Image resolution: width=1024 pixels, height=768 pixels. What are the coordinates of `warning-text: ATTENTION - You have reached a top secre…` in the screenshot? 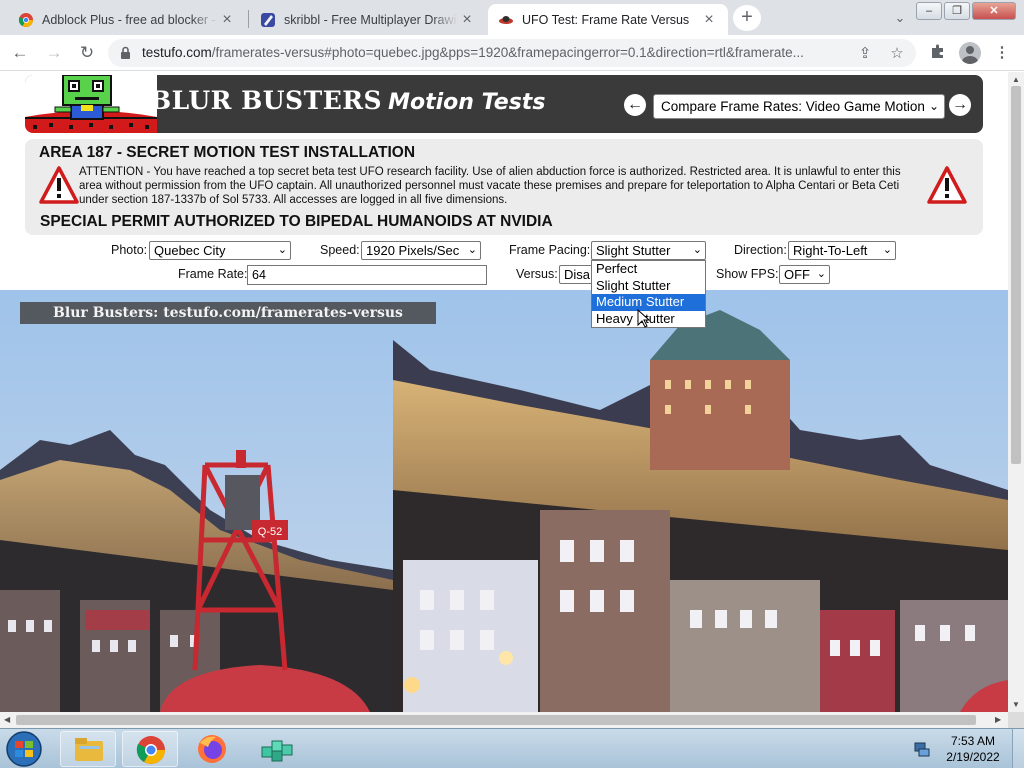 It's located at (490, 186).